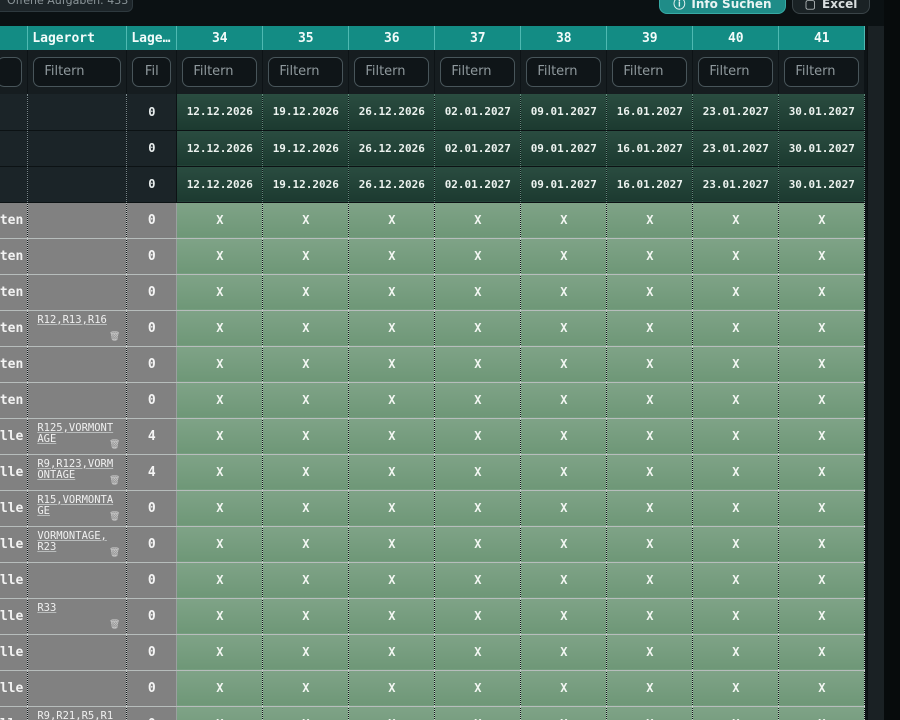 This screenshot has width=900, height=720. I want to click on week-date-cell: 26.12.2026, so click(392, 184).